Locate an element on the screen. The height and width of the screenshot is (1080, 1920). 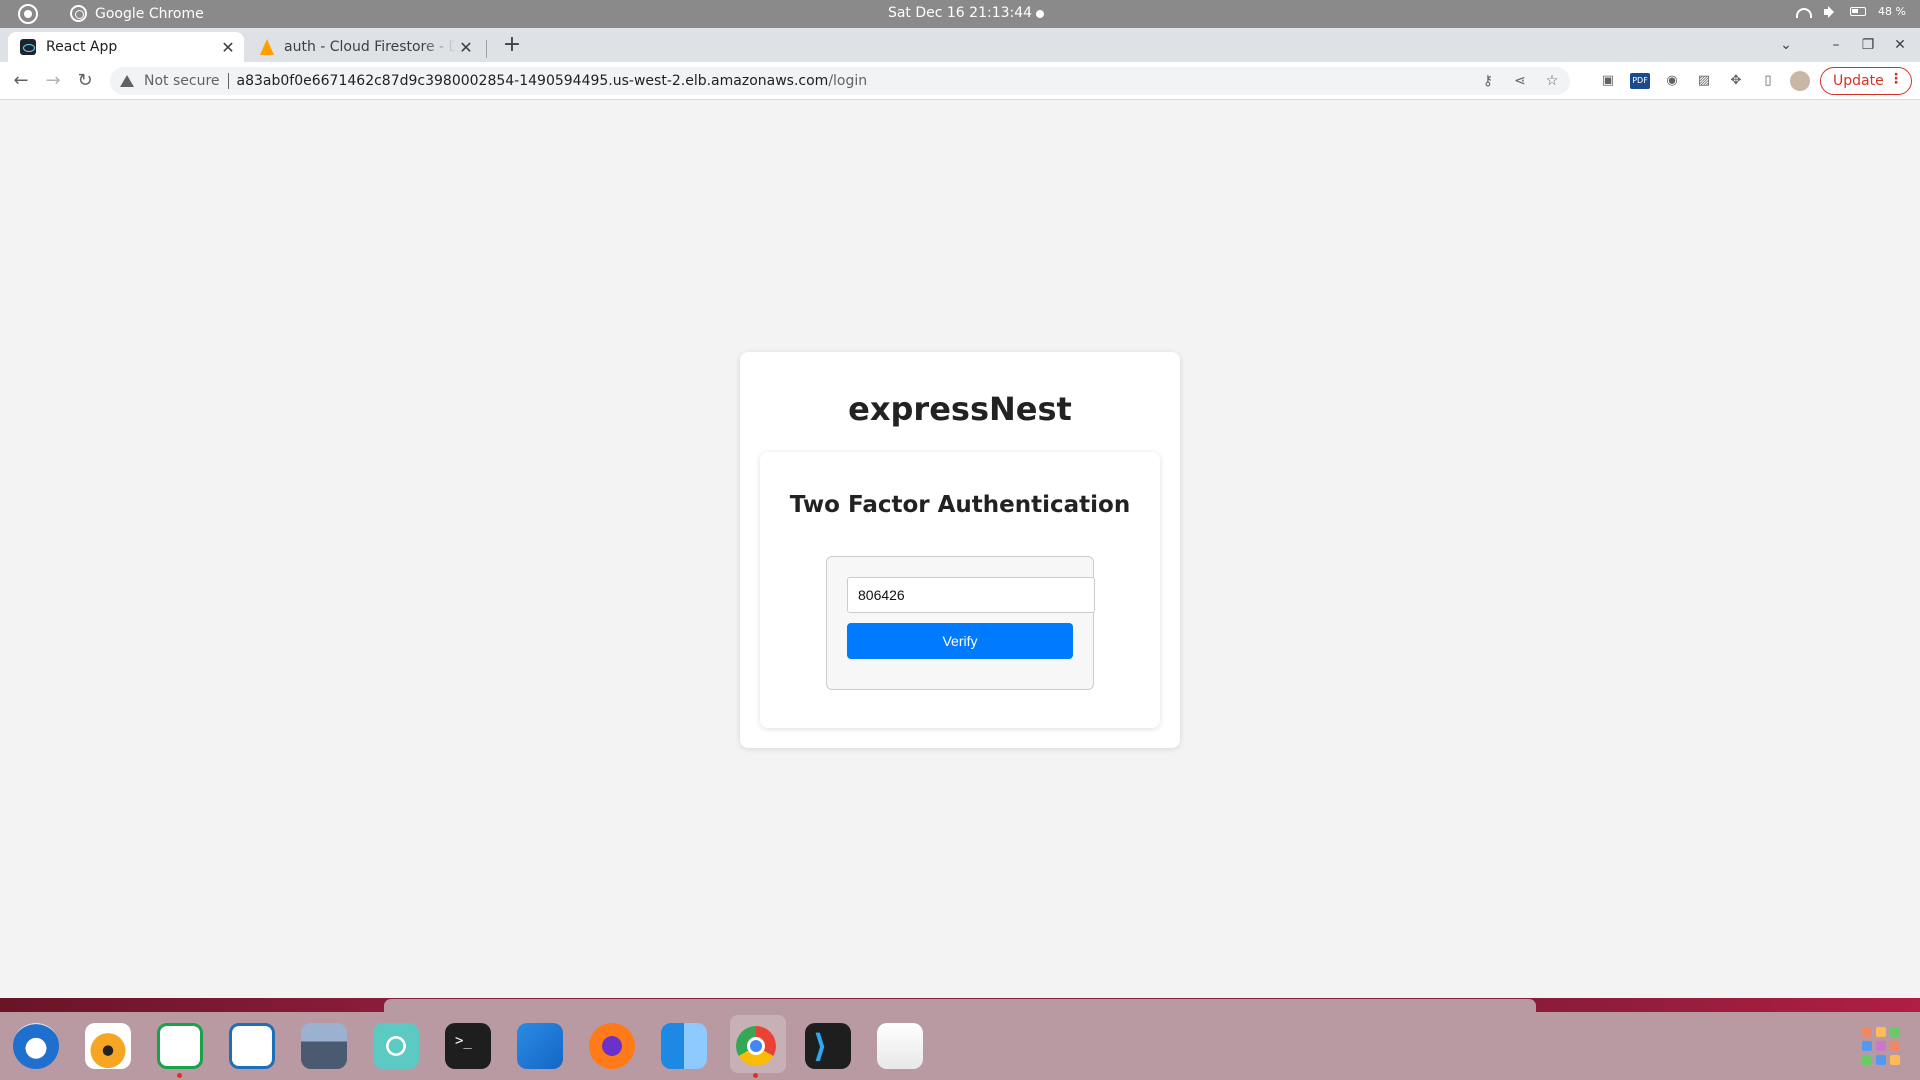
tab-search-icon: ⌄ is located at coordinates (1786, 45).